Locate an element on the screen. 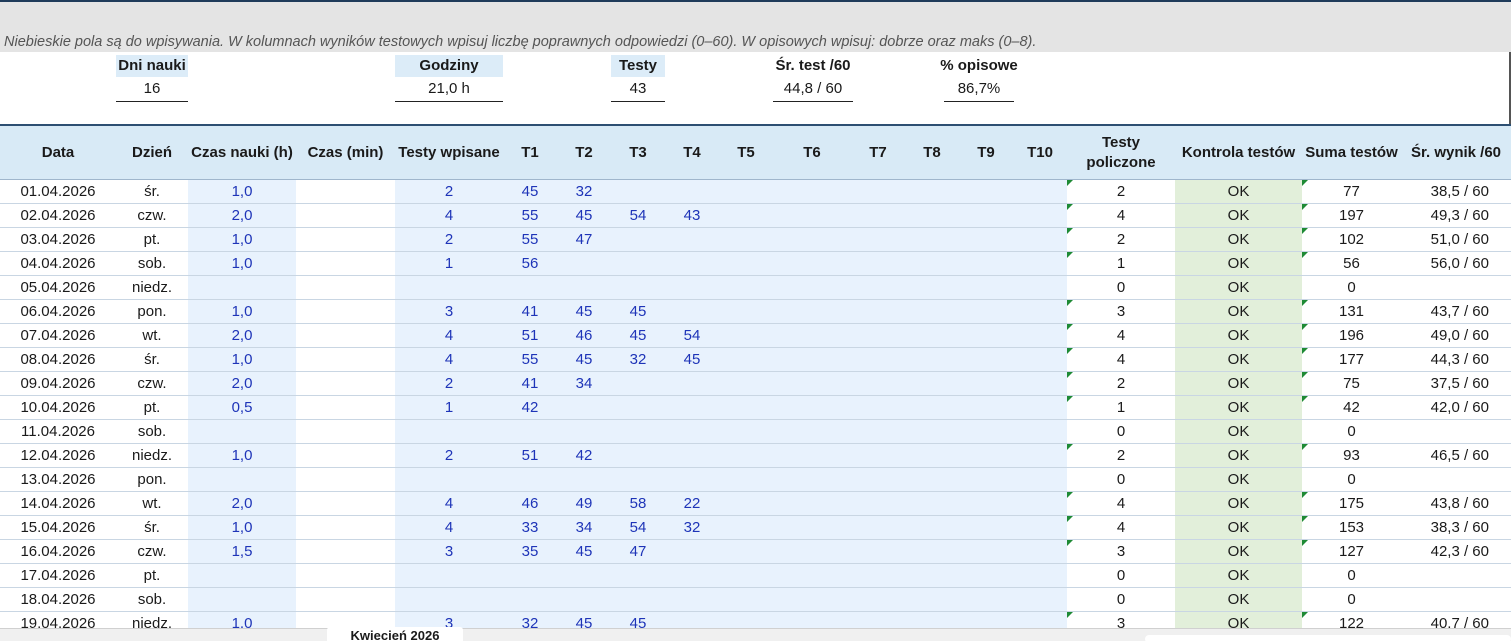 The width and height of the screenshot is (1511, 643). column-header: Dzień is located at coordinates (152, 152).